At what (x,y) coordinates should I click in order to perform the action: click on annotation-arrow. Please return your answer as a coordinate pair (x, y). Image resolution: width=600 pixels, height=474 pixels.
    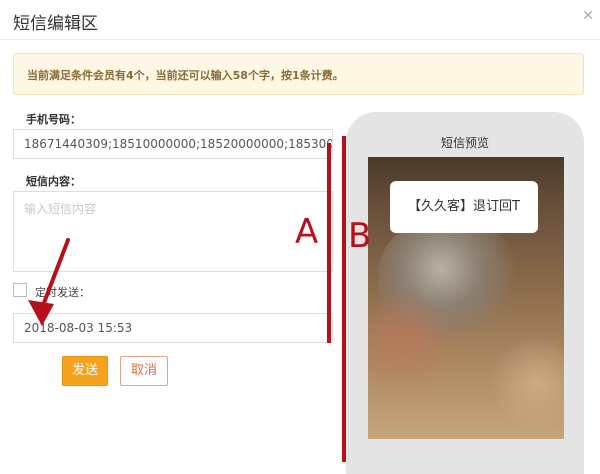
    Looking at the image, I should click on (49, 282).